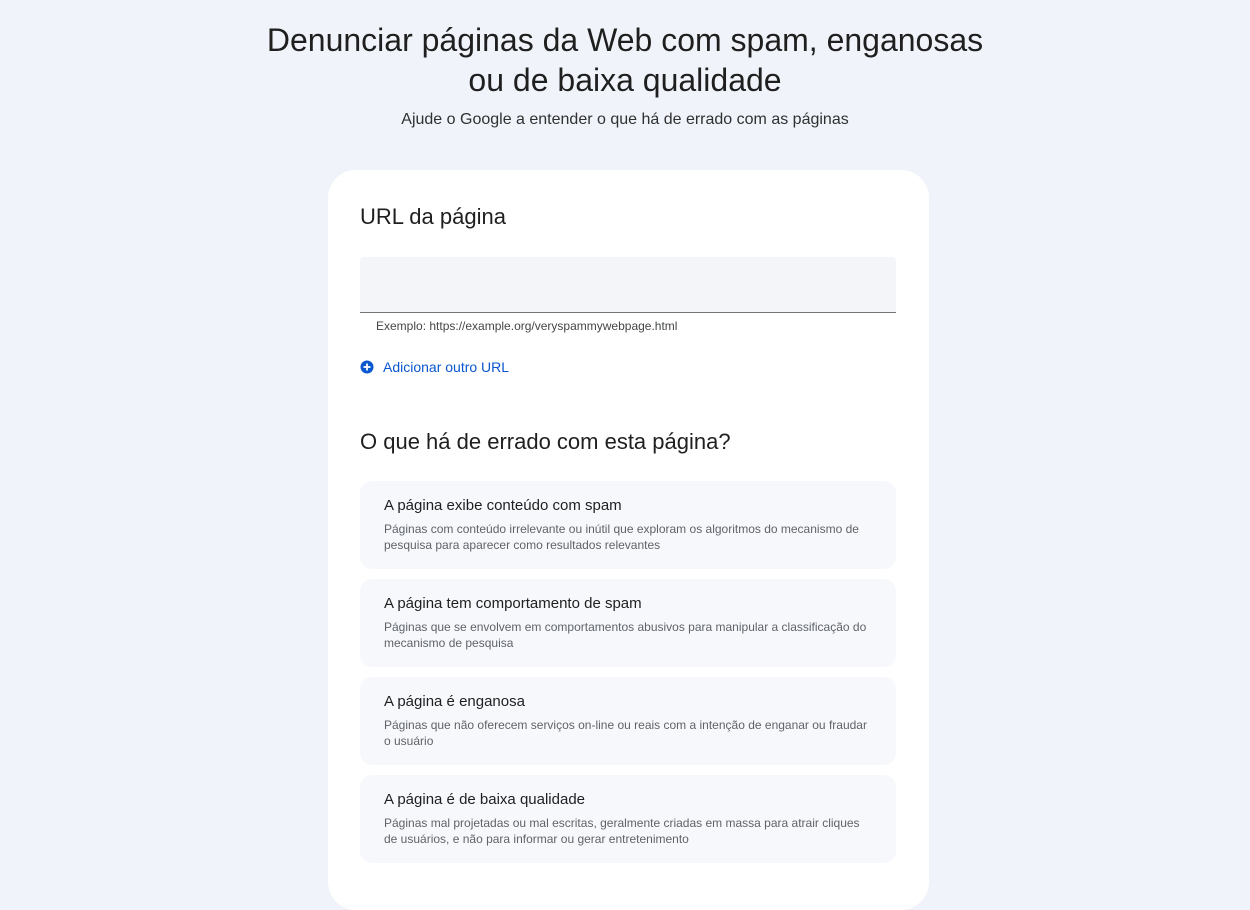 The image size is (1250, 910). Describe the element at coordinates (454, 701) in the screenshot. I see `option-title: A página é enganosa` at that location.